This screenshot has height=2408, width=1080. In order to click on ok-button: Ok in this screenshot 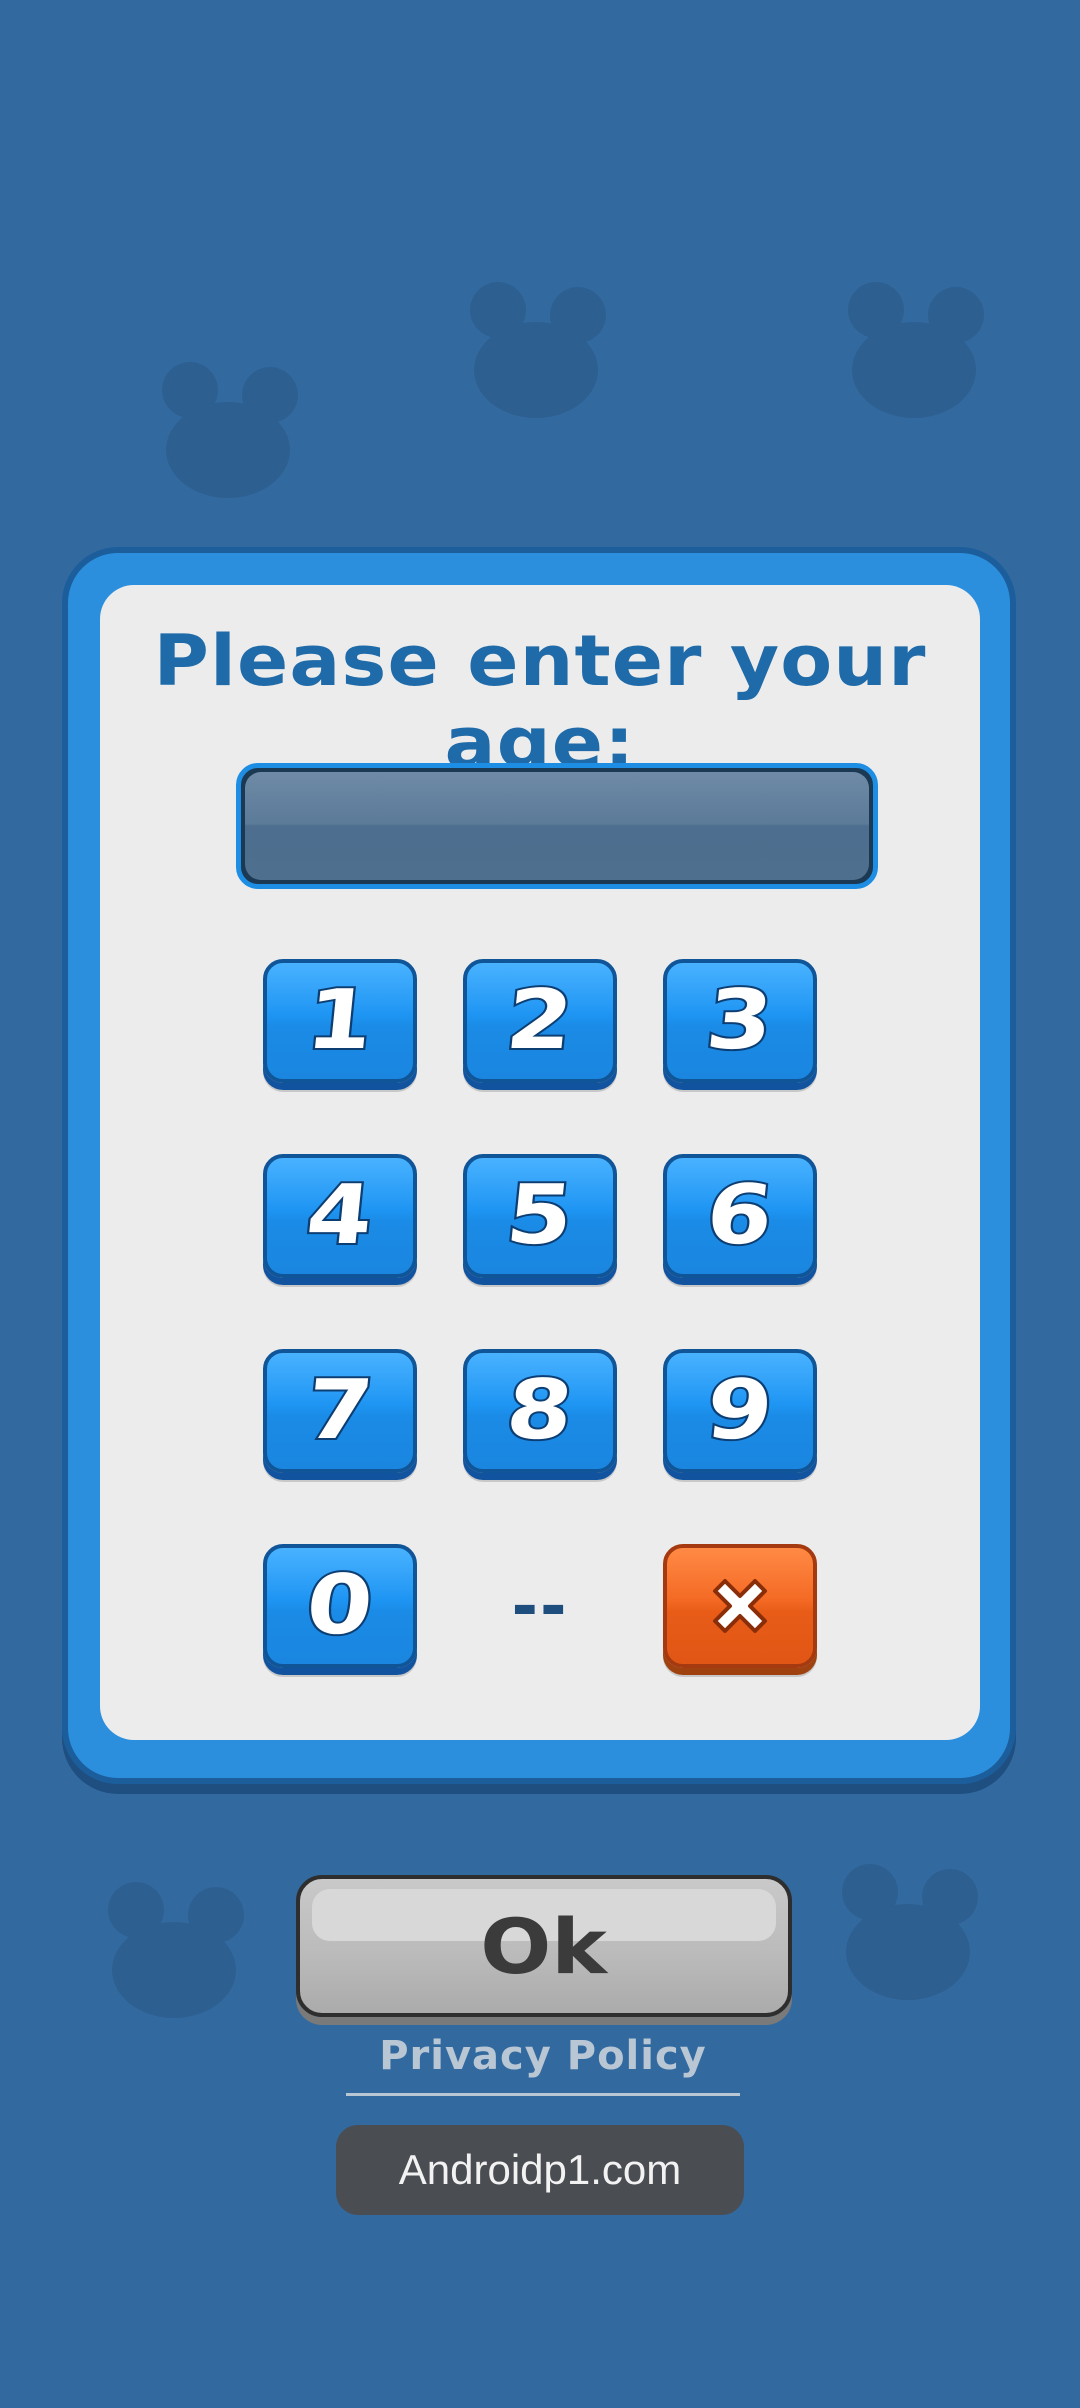, I will do `click(544, 1946)`.